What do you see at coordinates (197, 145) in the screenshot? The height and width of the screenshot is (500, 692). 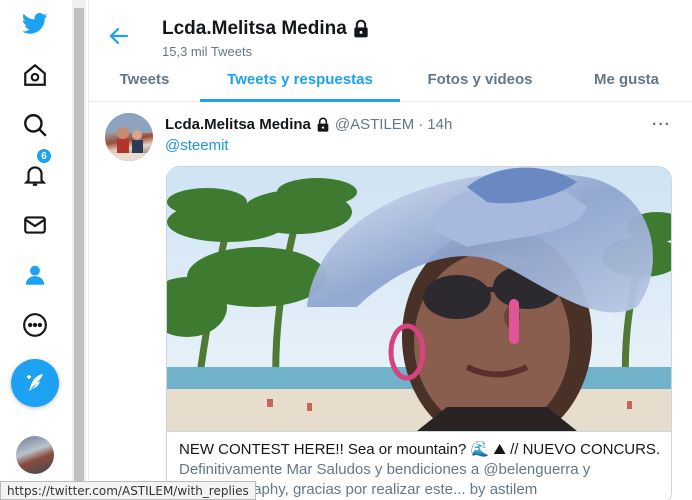 I see `tweet-text-mention: @steemit` at bounding box center [197, 145].